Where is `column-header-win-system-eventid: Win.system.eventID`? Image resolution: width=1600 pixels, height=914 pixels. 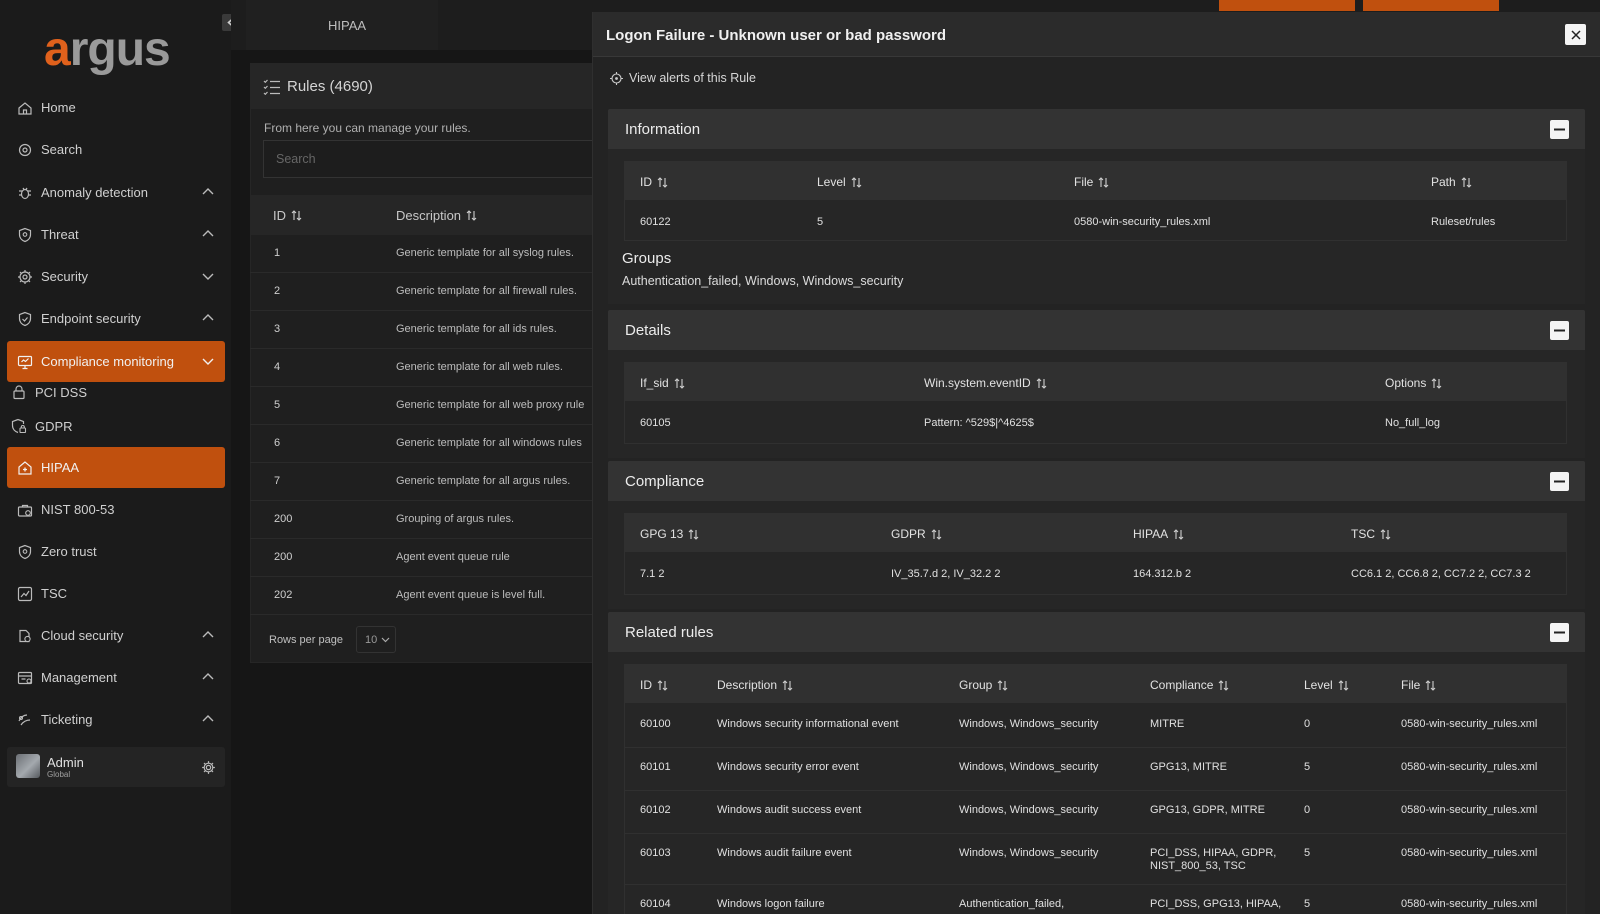
column-header-win-system-eventid: Win.system.eventID is located at coordinates (985, 383).